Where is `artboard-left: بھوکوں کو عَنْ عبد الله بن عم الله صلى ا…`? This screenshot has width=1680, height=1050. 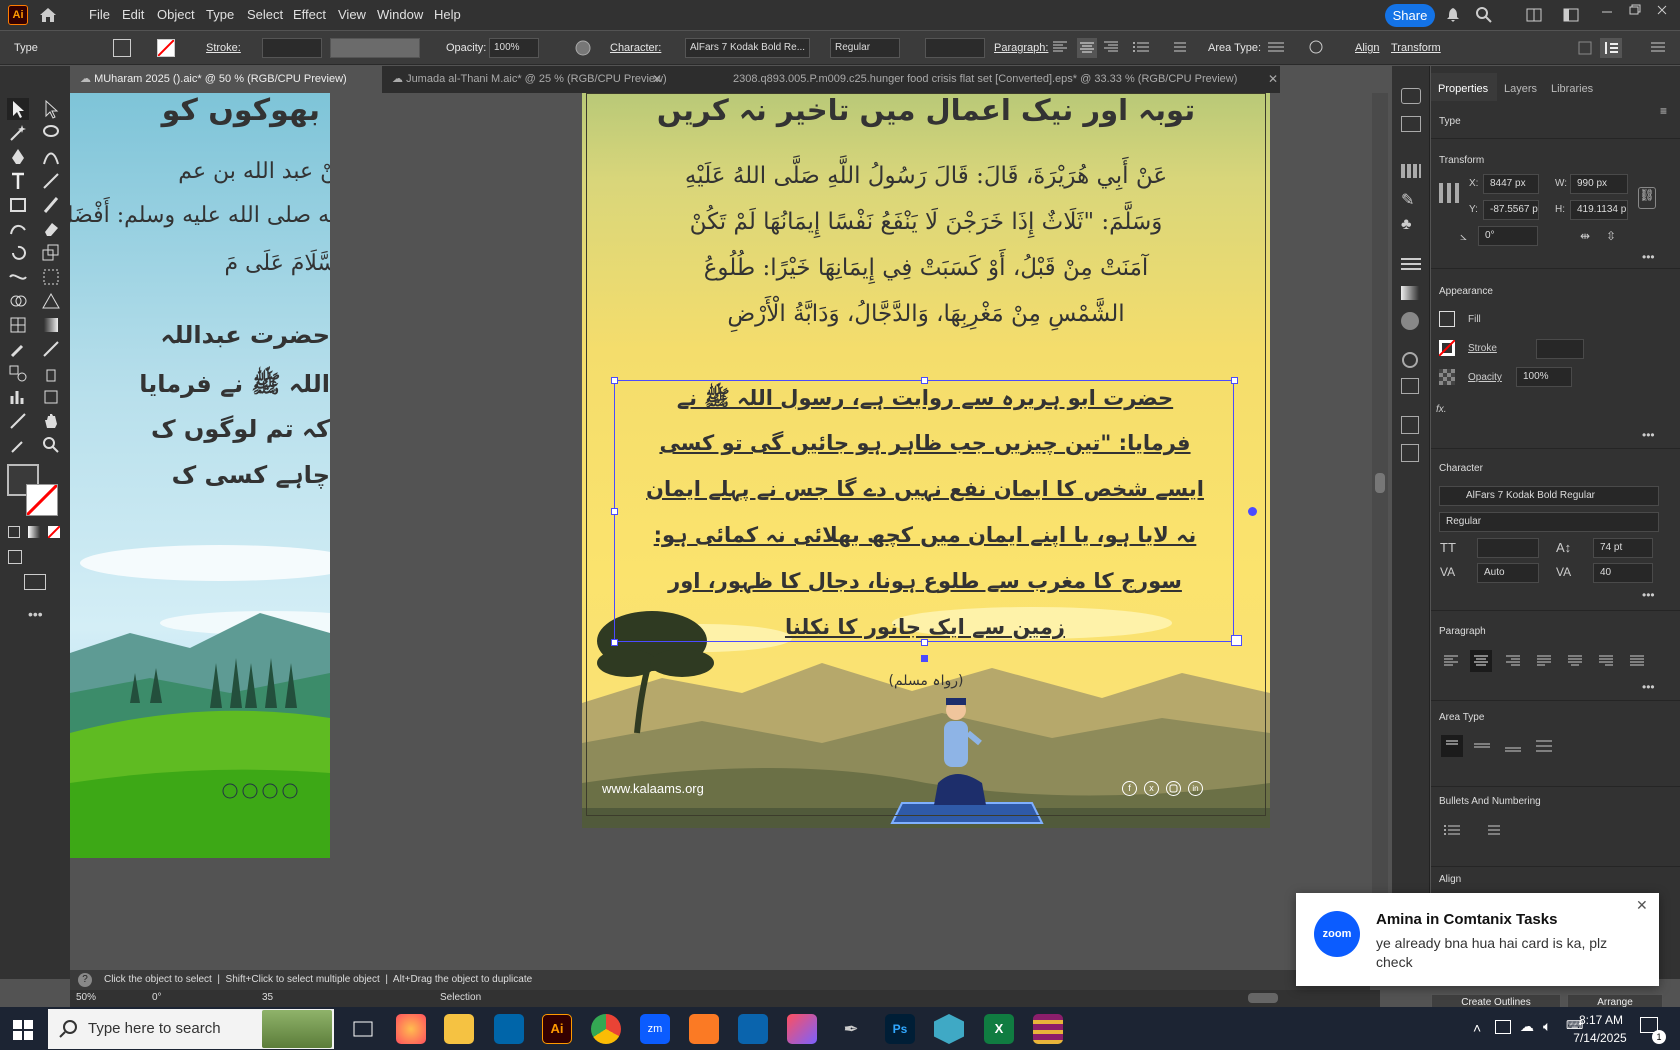
artboard-left: بھوکوں کو عَنْ عبد الله بن عم الله صلى ا… is located at coordinates (200, 475).